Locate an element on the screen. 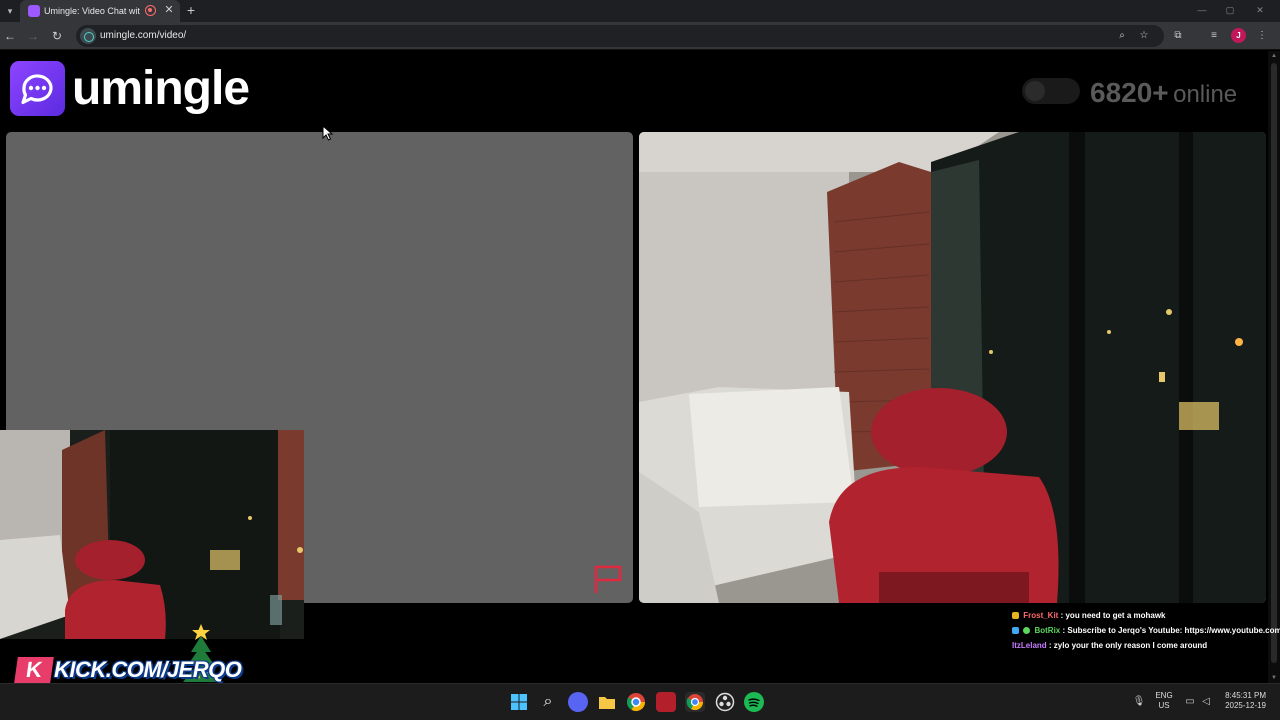 This screenshot has width=1280, height=720. windows-start-icon is located at coordinates (519, 702).